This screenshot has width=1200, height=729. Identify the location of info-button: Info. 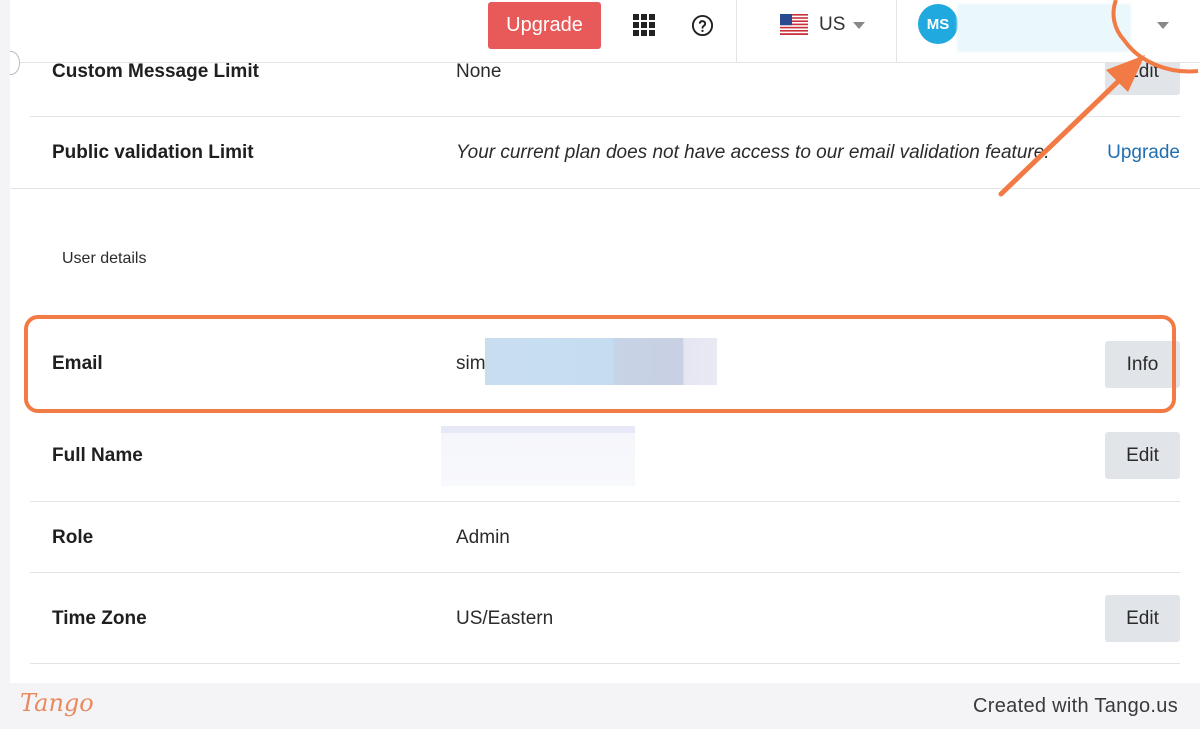
(1142, 364).